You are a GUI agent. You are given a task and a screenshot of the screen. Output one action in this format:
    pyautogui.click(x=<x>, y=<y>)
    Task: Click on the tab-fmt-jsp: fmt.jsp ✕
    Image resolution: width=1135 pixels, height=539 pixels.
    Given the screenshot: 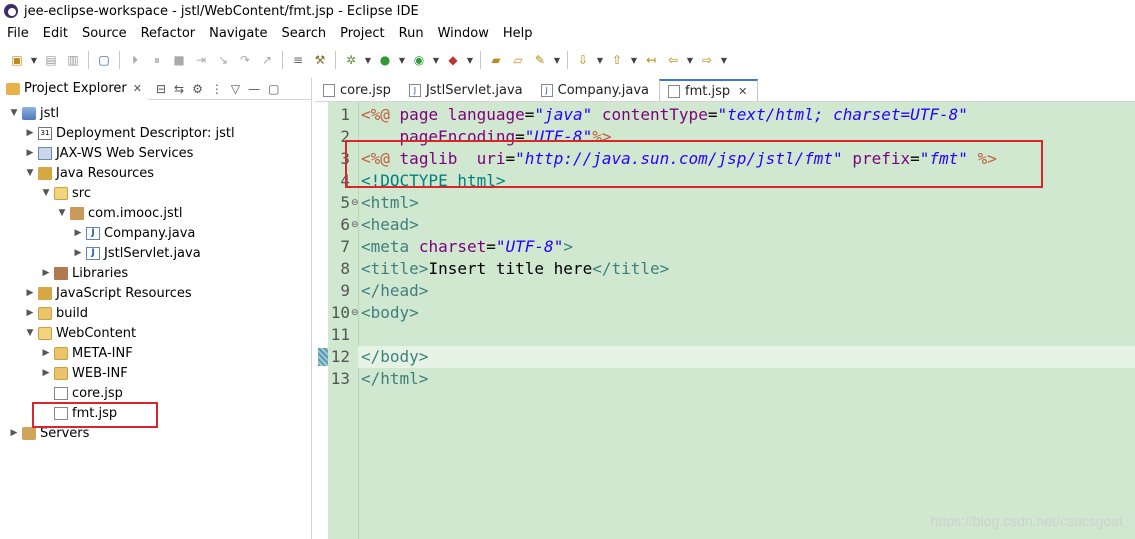 What is the action you would take?
    pyautogui.click(x=709, y=90)
    